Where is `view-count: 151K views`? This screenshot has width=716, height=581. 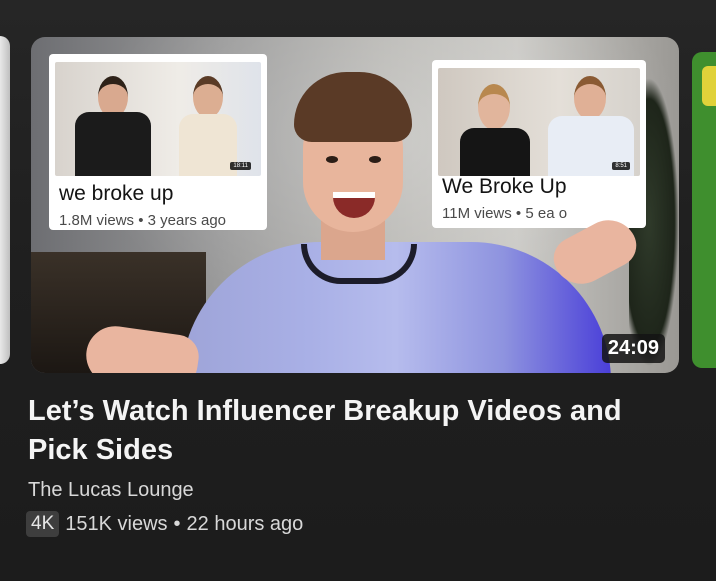 view-count: 151K views is located at coordinates (116, 523).